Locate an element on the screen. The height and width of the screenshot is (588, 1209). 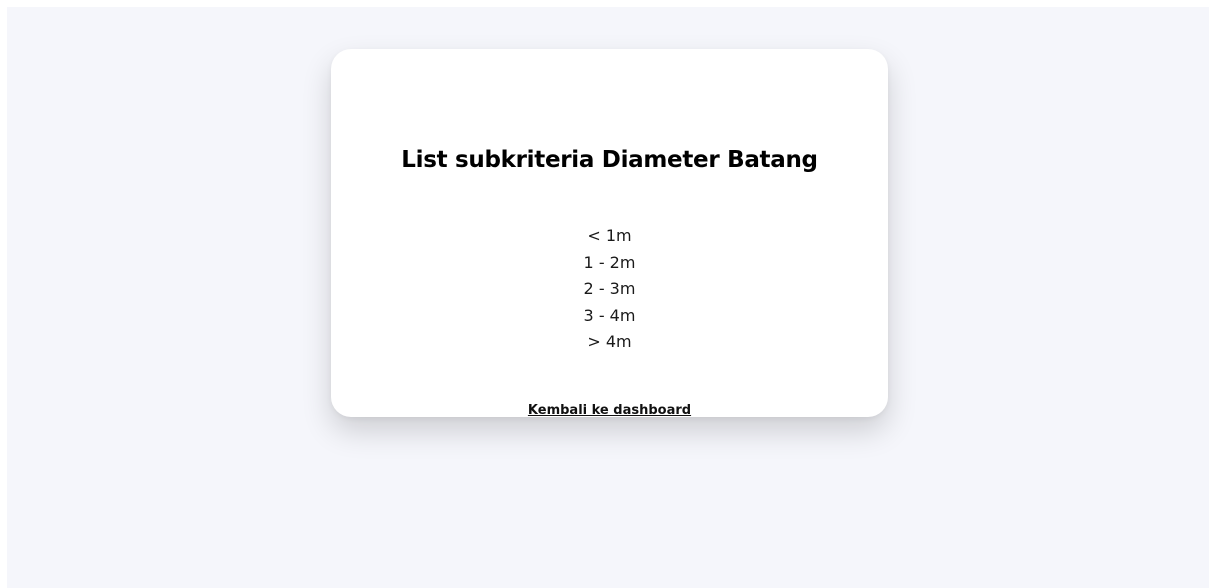
list-item: 2 - 3m is located at coordinates (609, 288).